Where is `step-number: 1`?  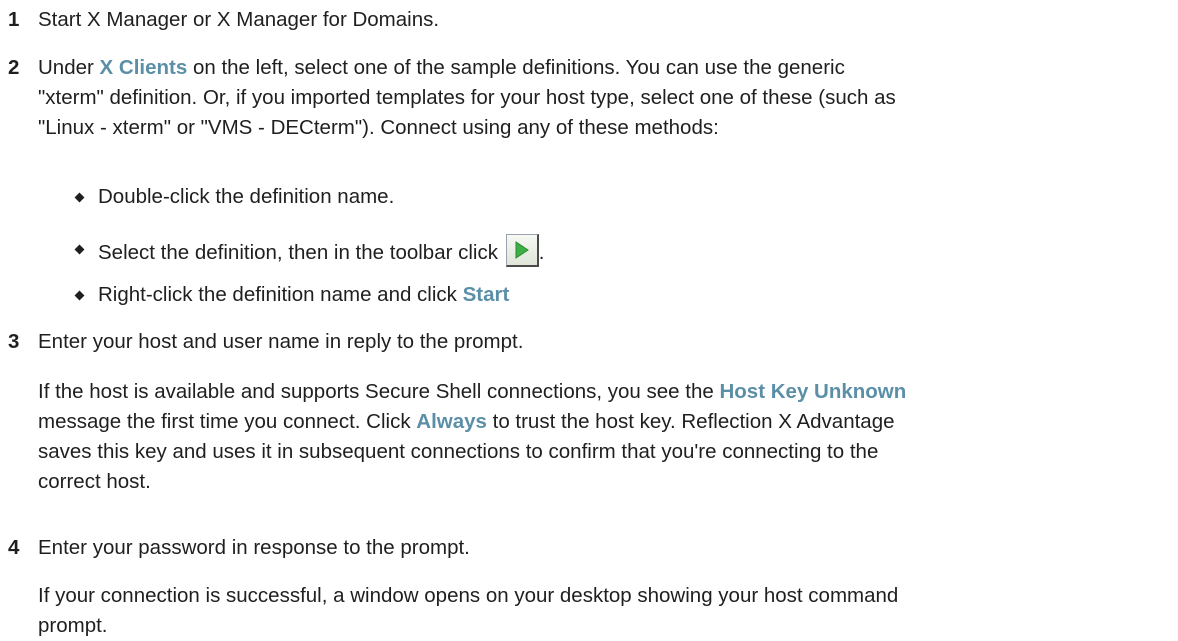 step-number: 1 is located at coordinates (14, 19).